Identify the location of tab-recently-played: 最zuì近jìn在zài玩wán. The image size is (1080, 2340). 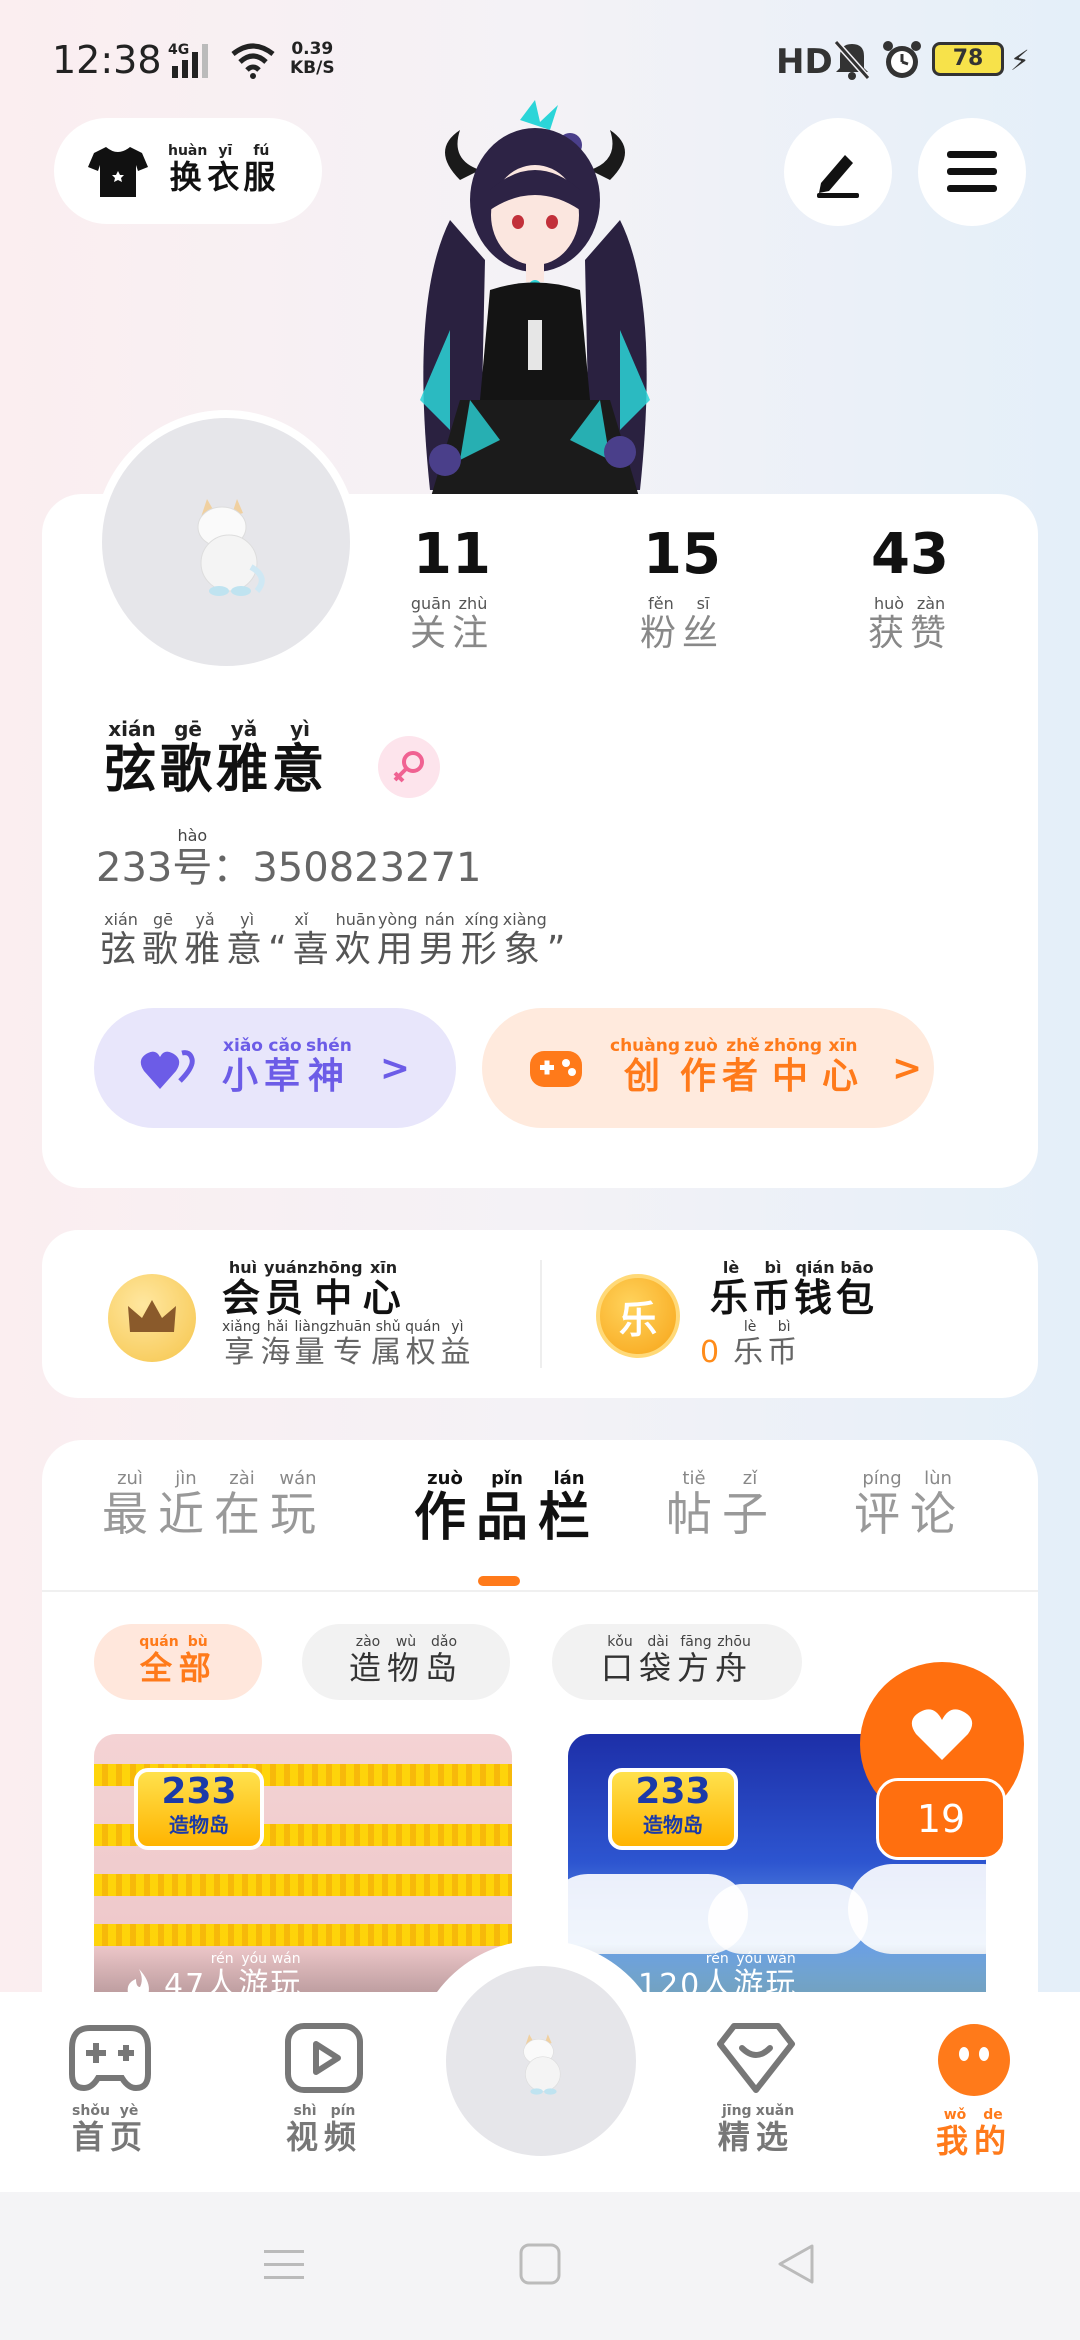
(214, 1506).